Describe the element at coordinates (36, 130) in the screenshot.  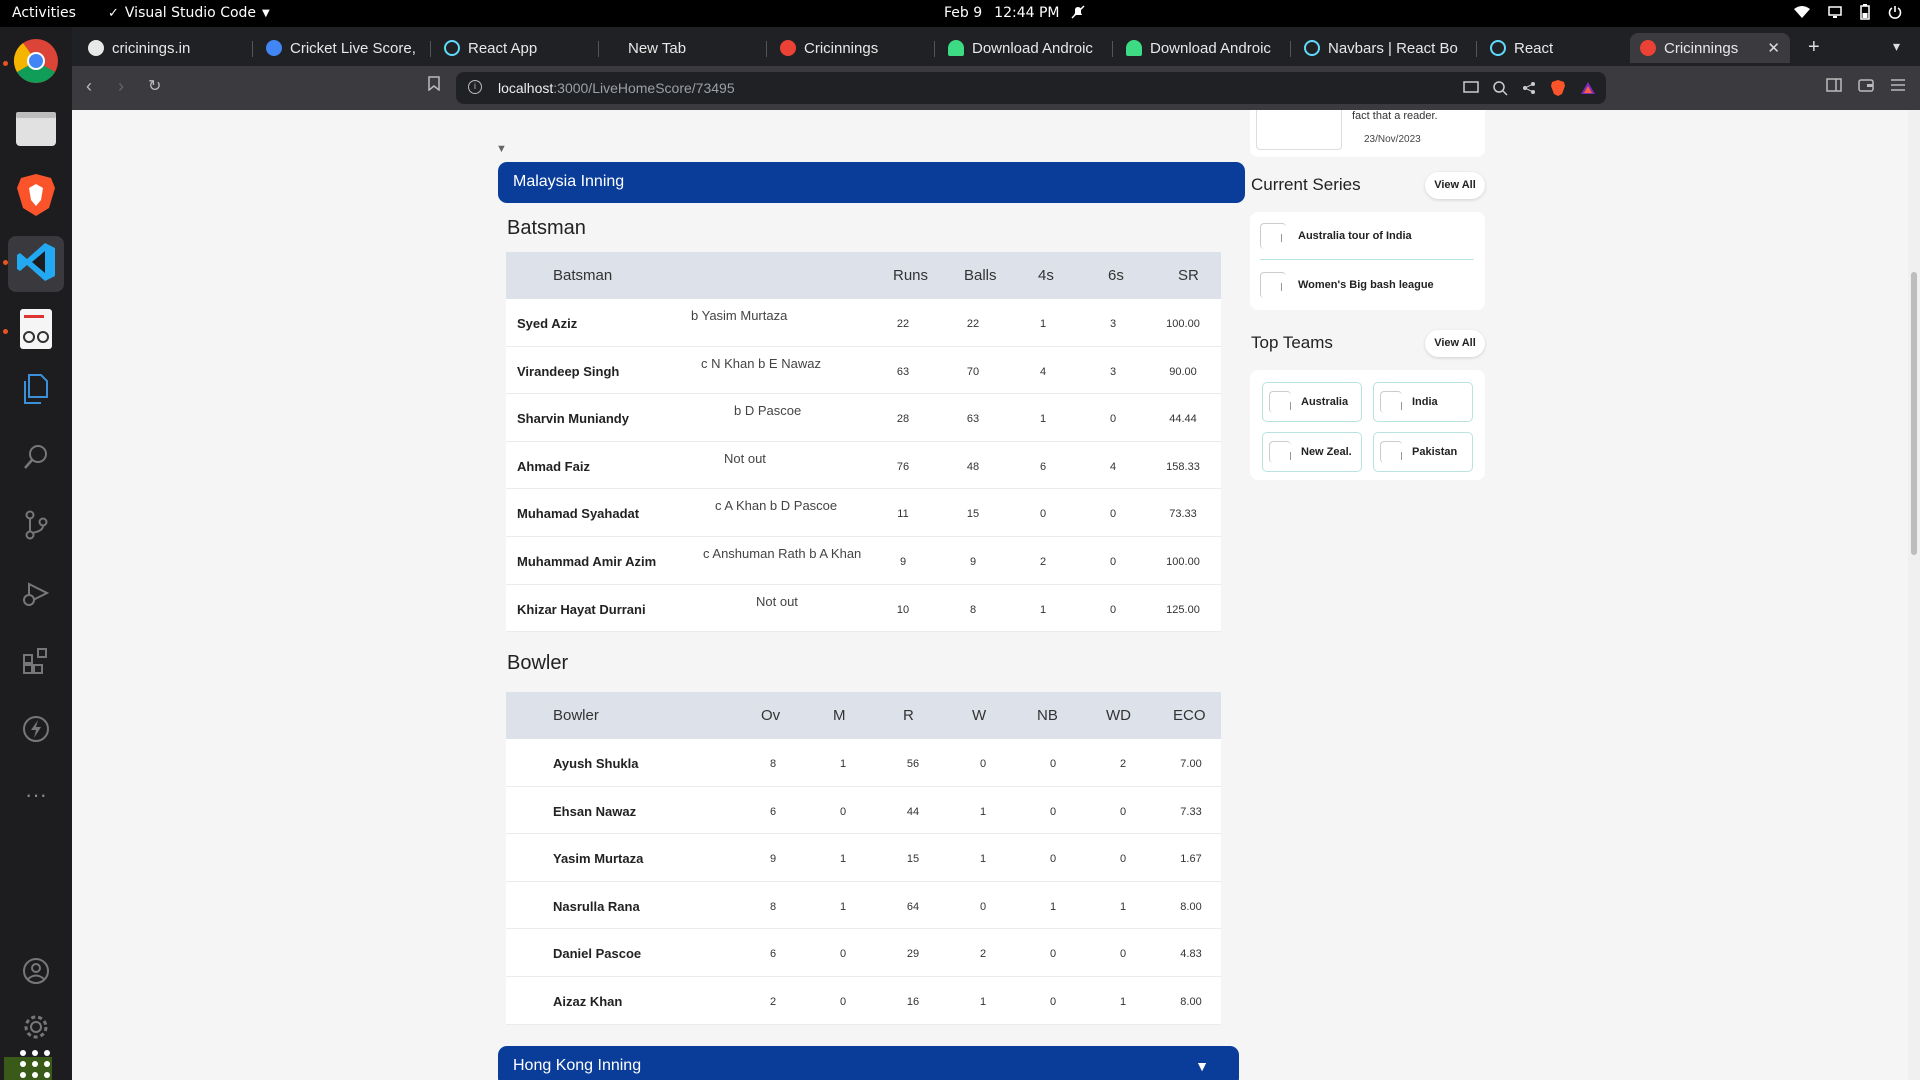
I see `files-launcher` at that location.